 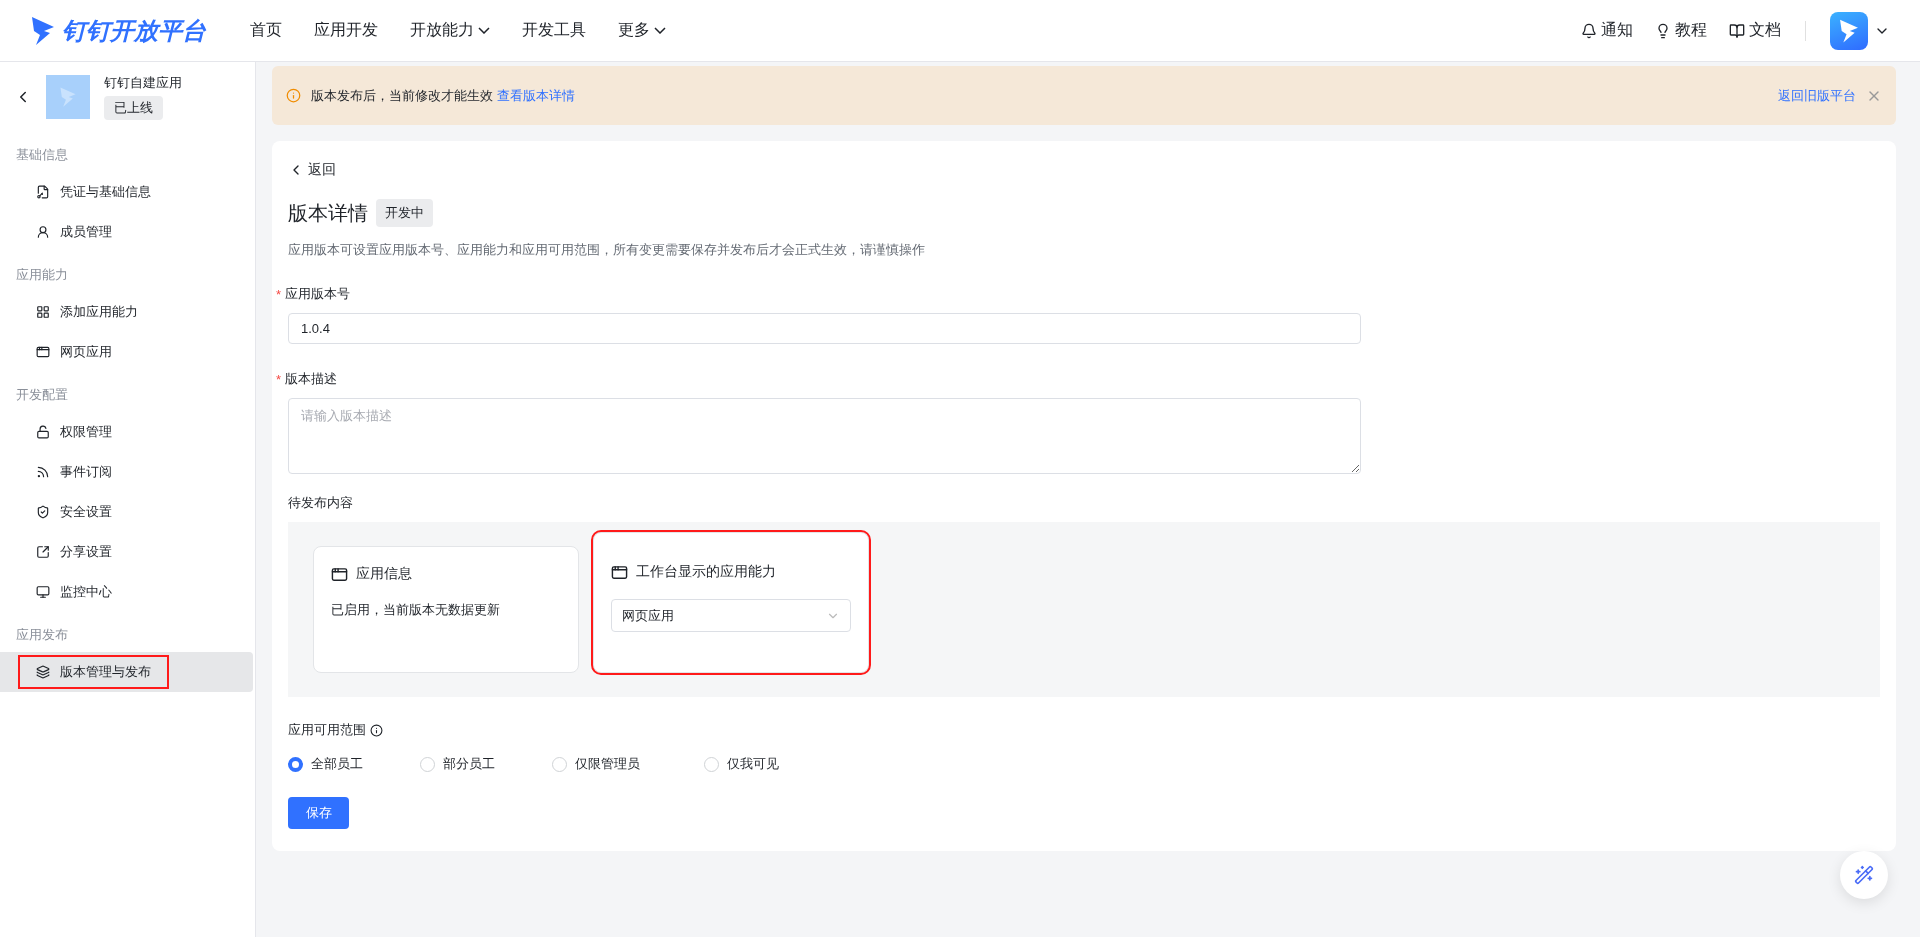 What do you see at coordinates (1755, 30) in the screenshot?
I see `header-link: 文档` at bounding box center [1755, 30].